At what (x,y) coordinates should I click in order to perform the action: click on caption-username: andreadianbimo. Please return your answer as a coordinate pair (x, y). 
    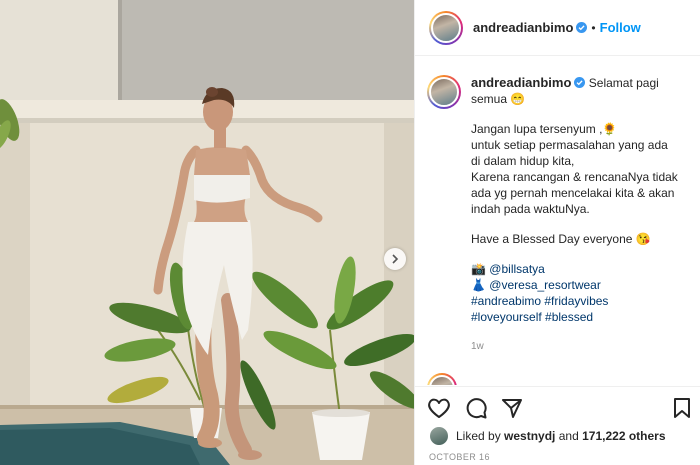
    Looking at the image, I should click on (521, 82).